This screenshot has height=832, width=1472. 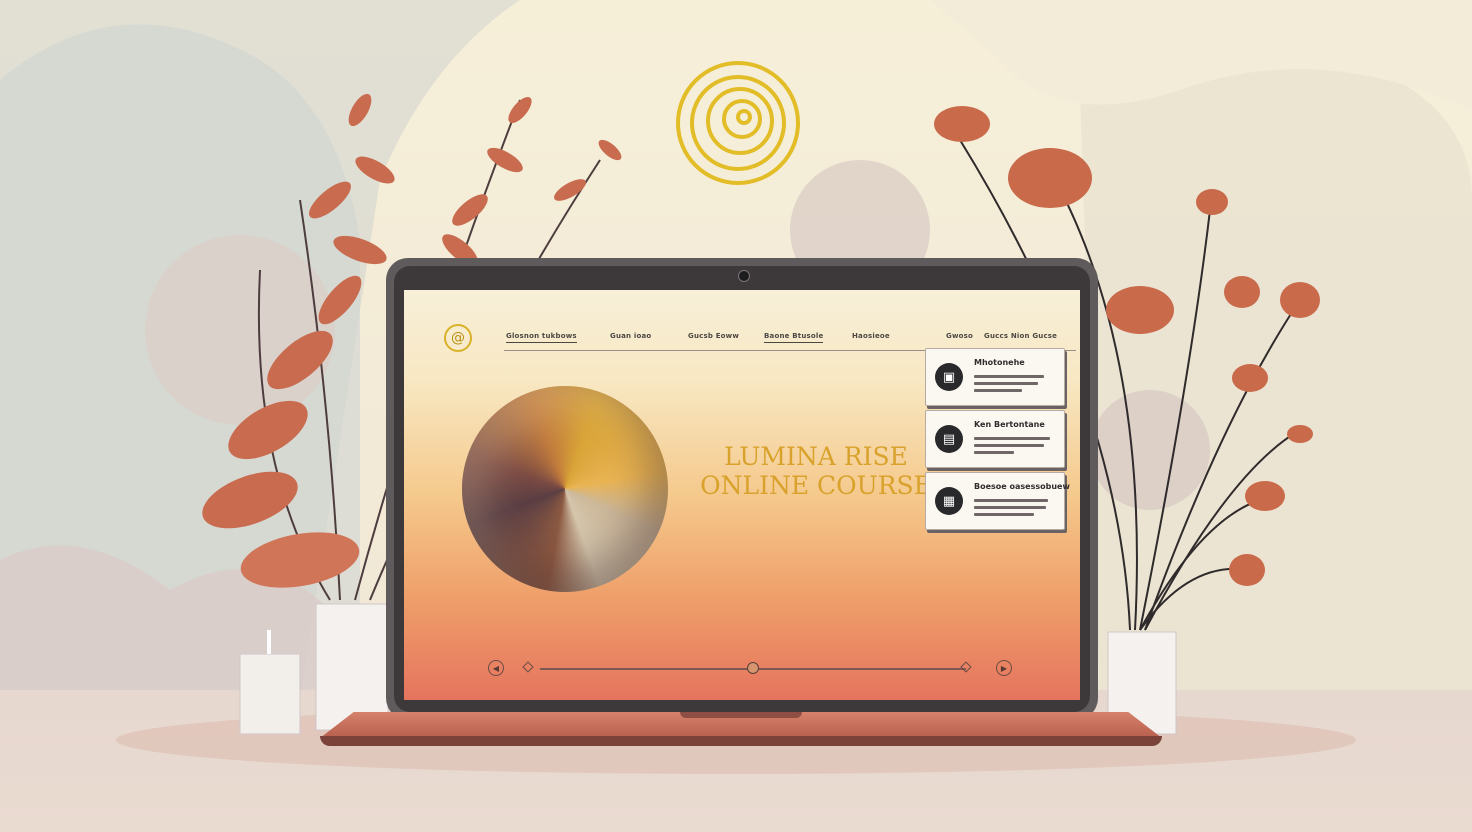 I want to click on feature-card-title: Ken Bertontane, so click(x=1009, y=424).